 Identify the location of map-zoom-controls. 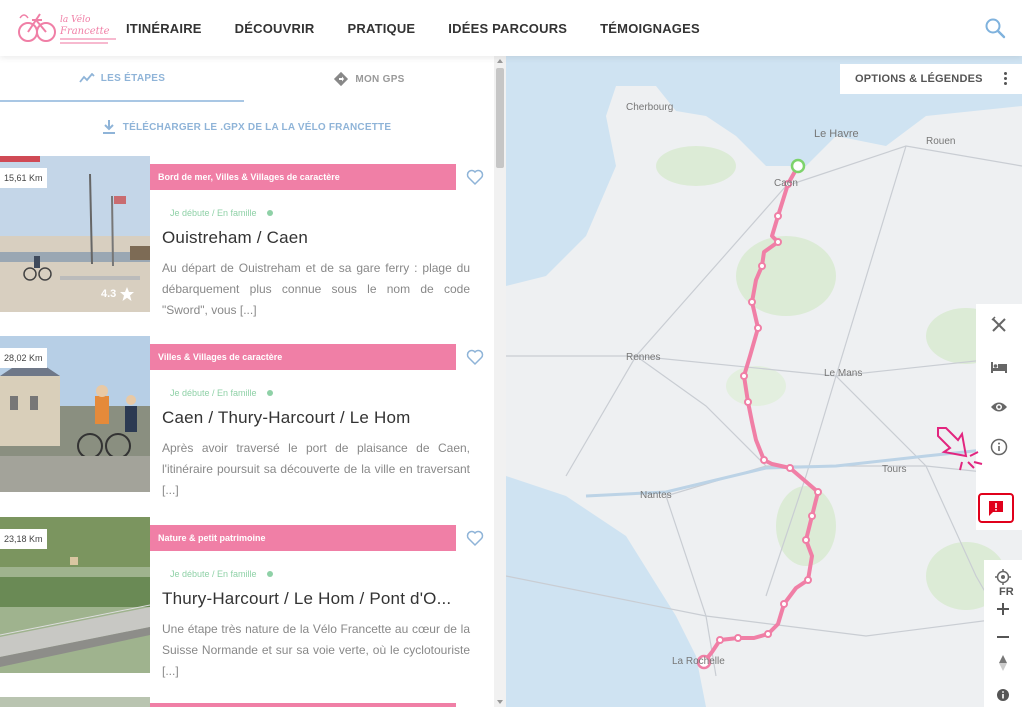
(1003, 633).